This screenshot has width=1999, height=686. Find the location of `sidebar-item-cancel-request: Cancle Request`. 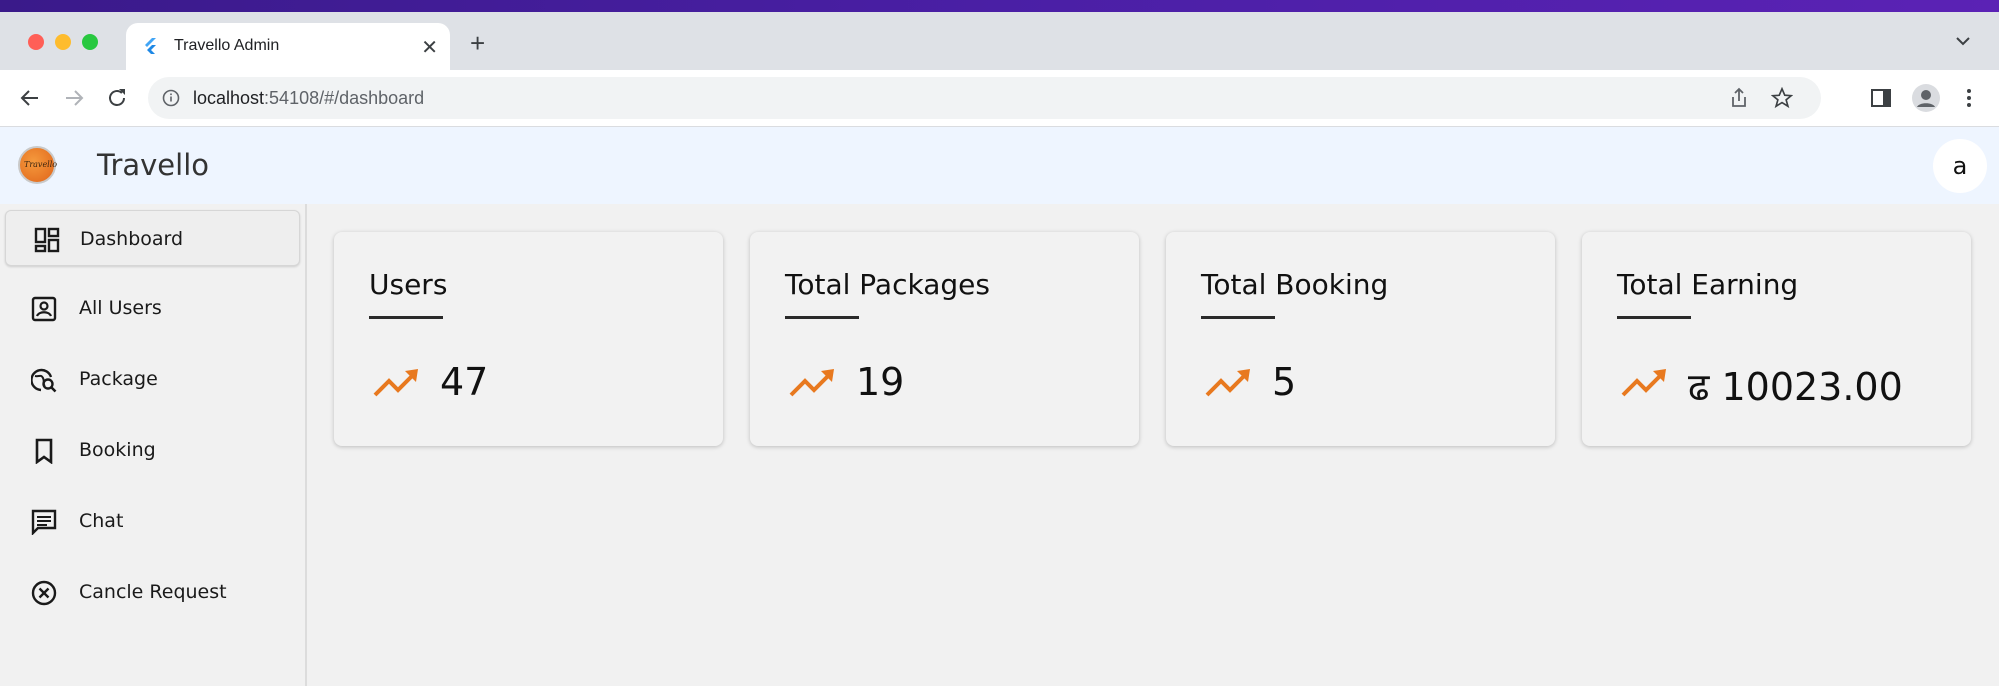

sidebar-item-cancel-request: Cancle Request is located at coordinates (152, 592).